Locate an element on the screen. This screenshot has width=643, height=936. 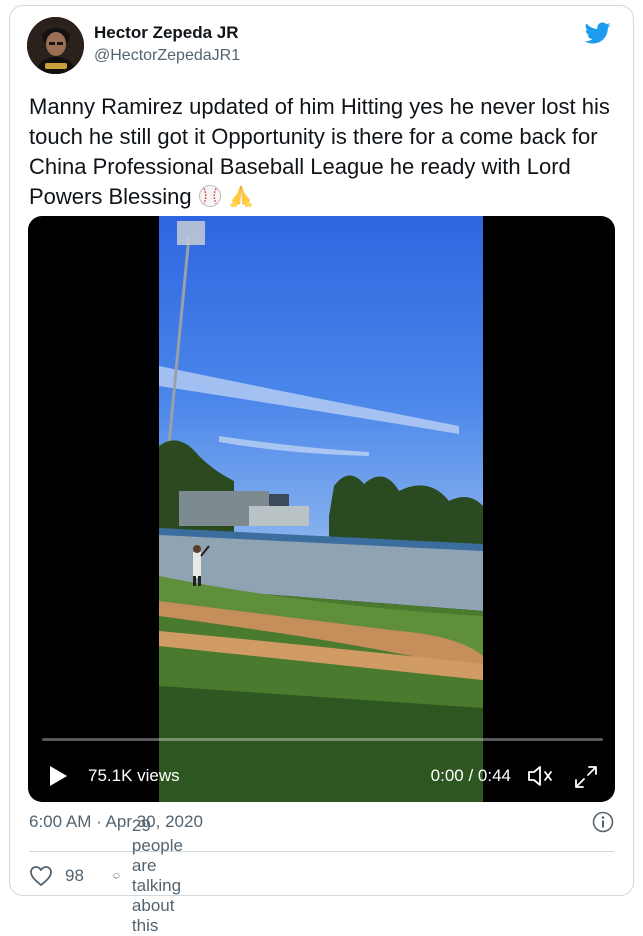
folded-hands-emoji is located at coordinates (241, 200).